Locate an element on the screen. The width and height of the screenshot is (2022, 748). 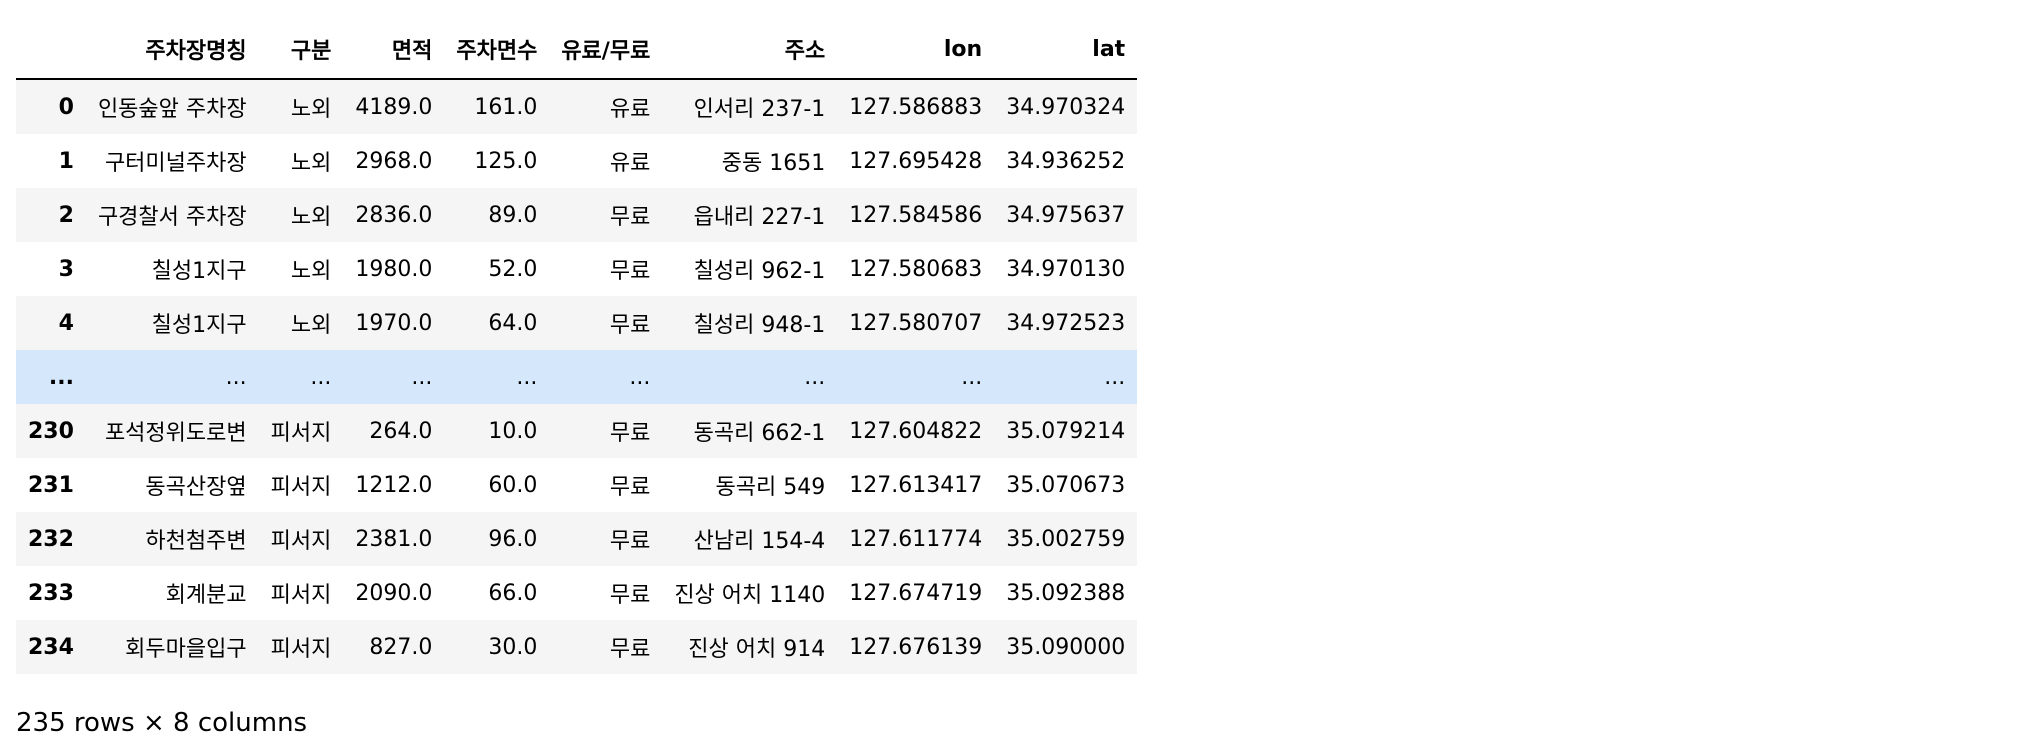
lon-cell: 127.695428 is located at coordinates (916, 161).